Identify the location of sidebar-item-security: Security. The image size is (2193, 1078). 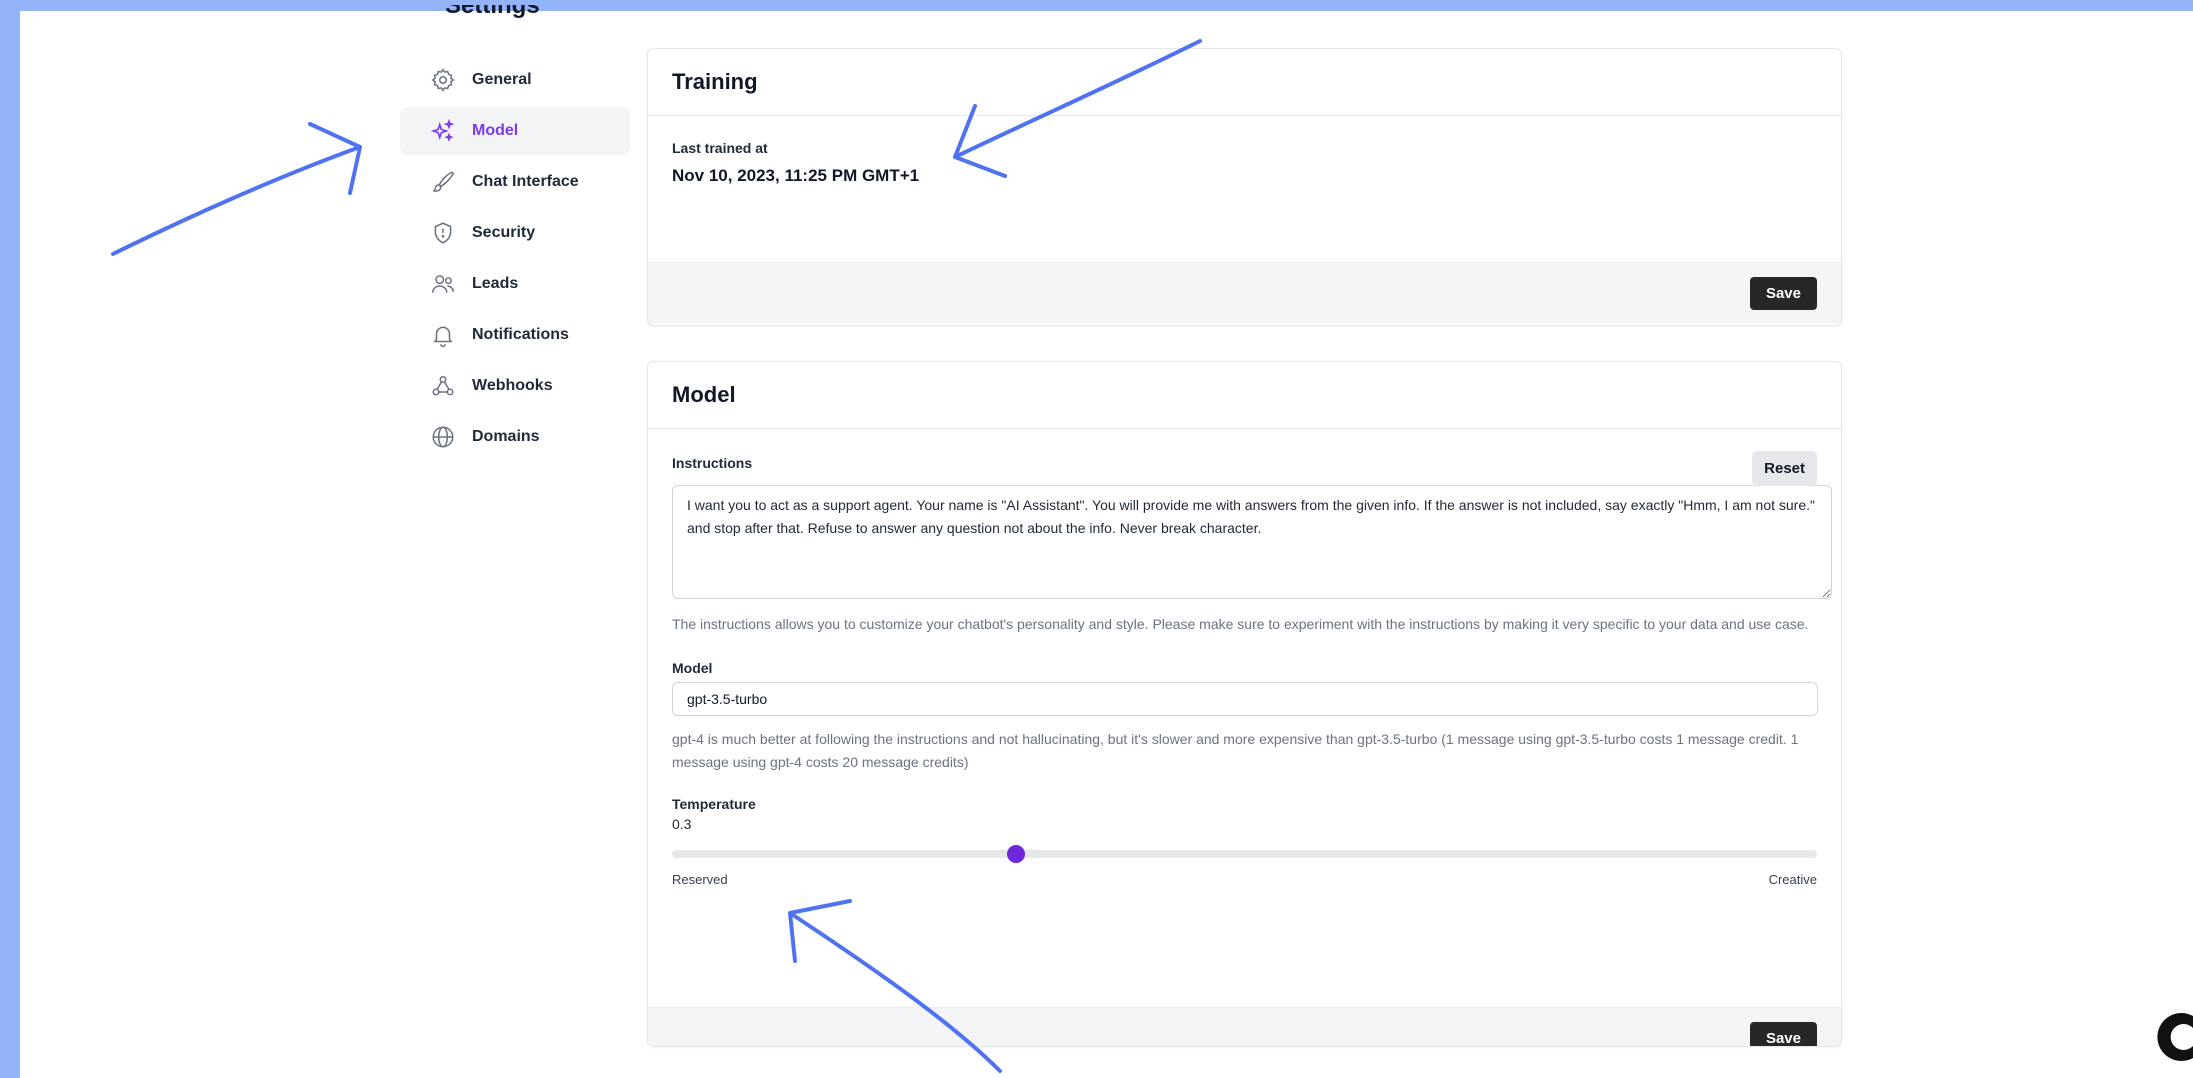
(515, 233).